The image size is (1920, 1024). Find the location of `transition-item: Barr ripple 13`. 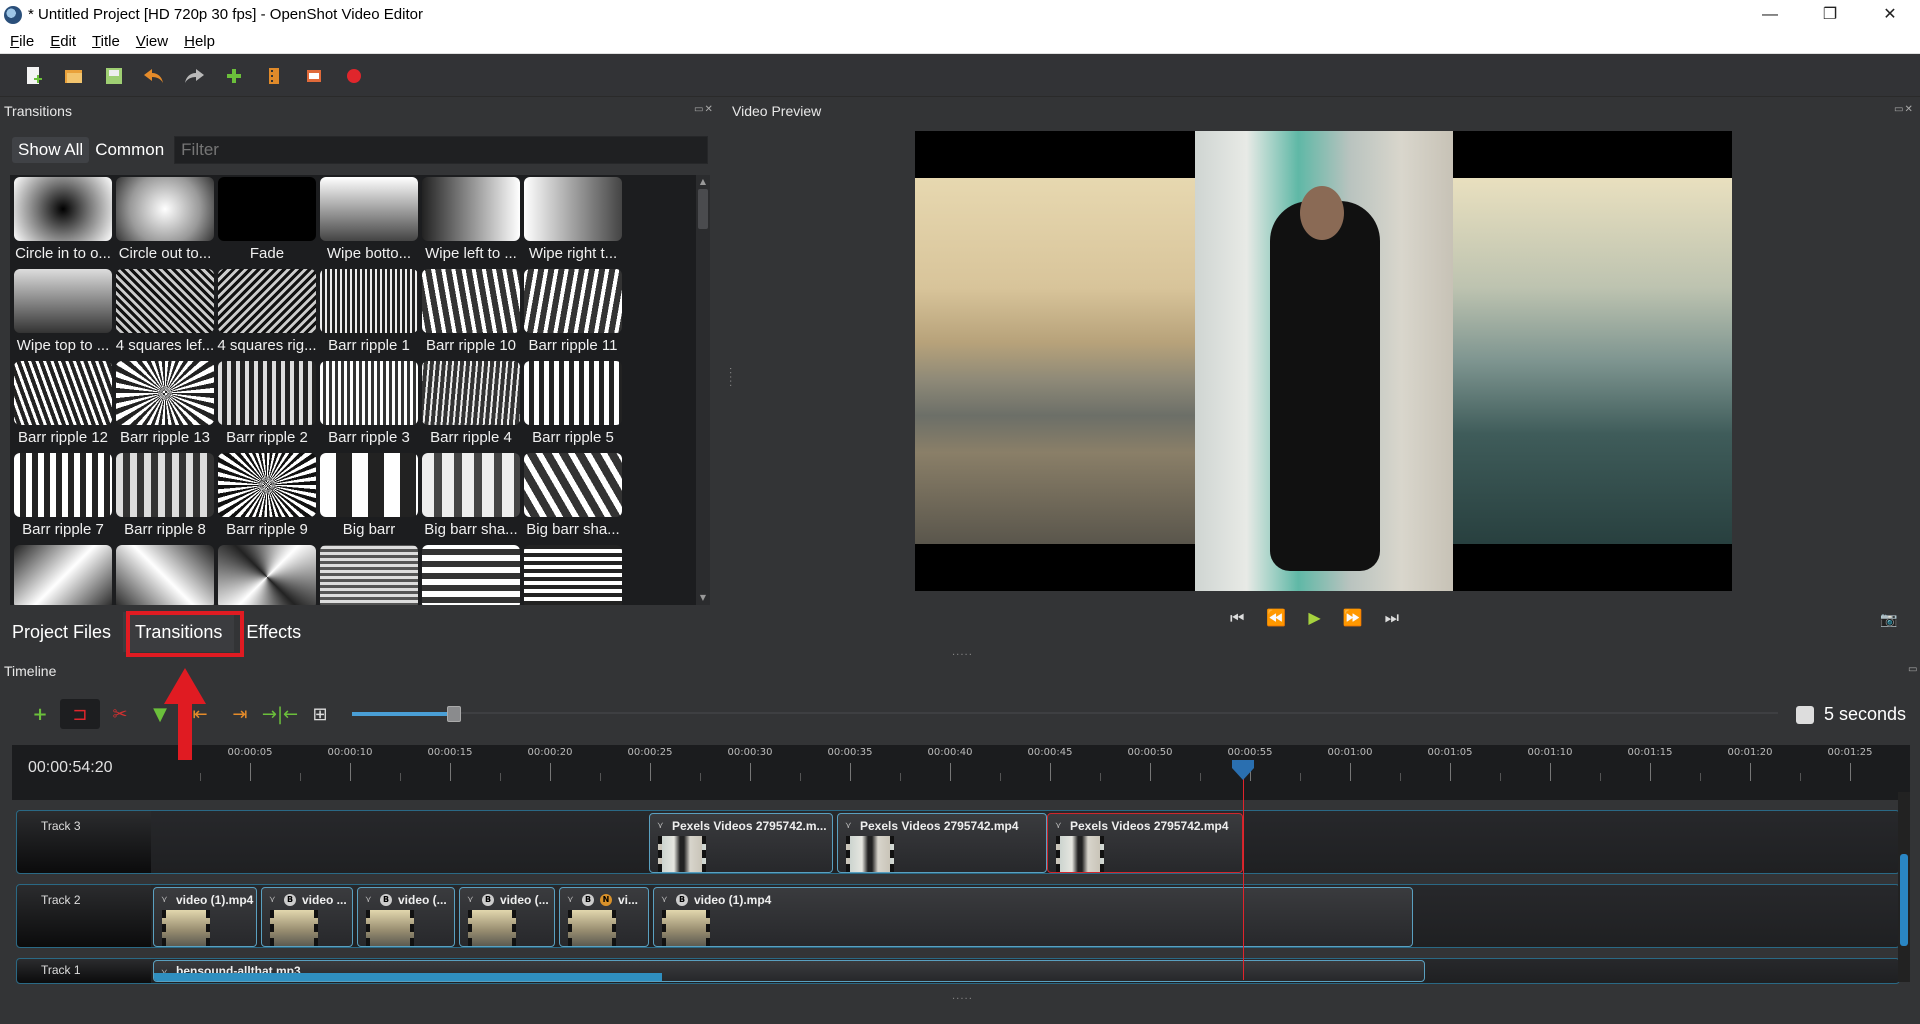

transition-item: Barr ripple 13 is located at coordinates (165, 407).